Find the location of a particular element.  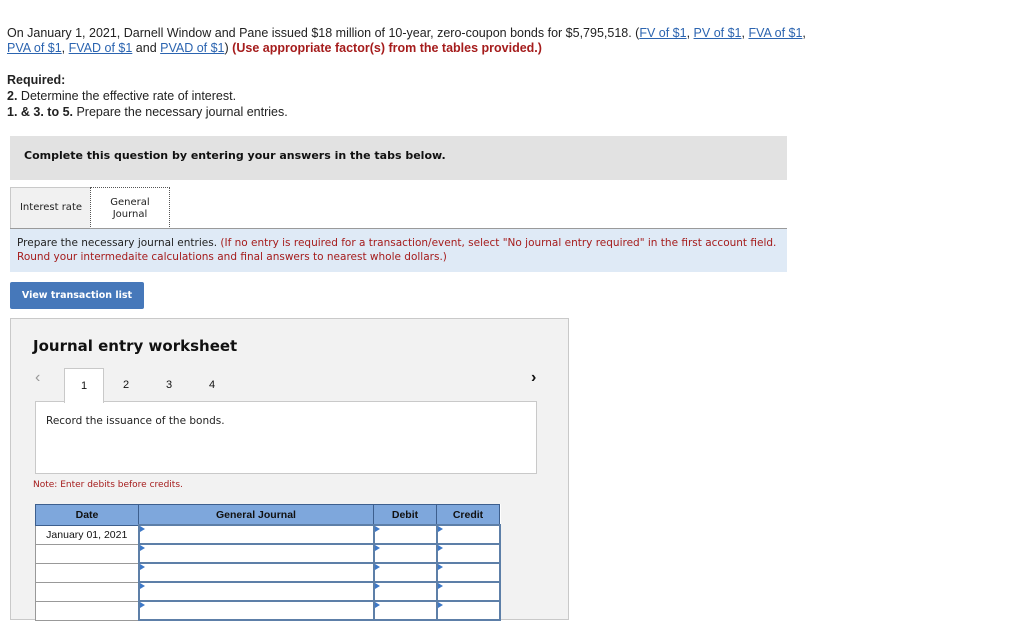

link-pvad-of-1: PVAD of $1 is located at coordinates (192, 48).